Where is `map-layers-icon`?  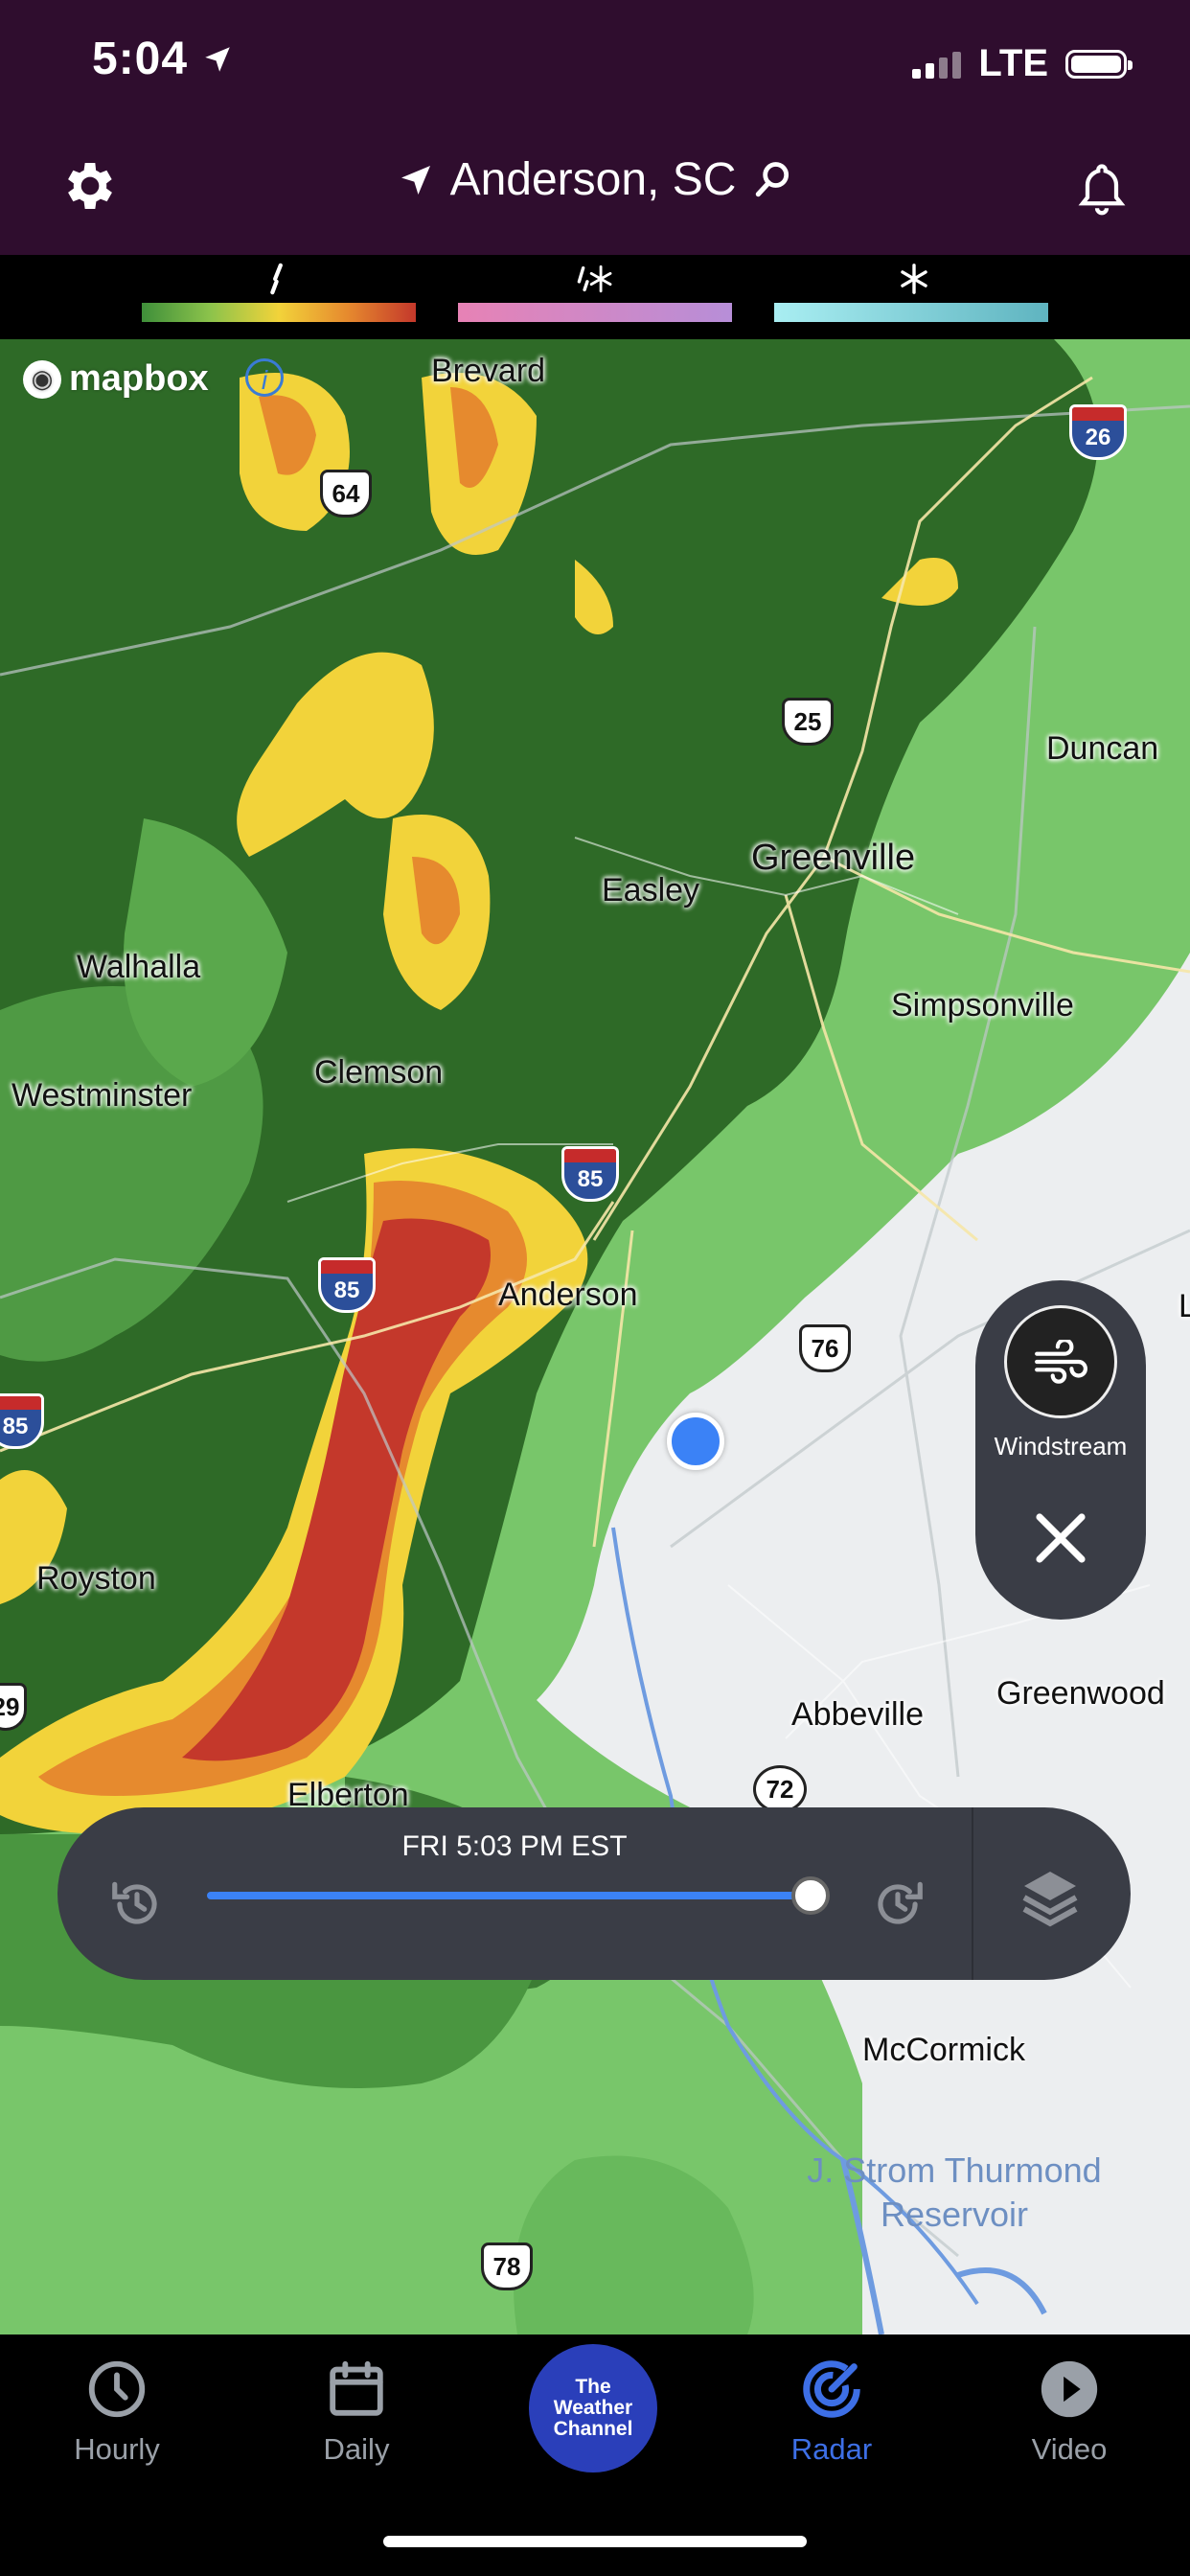 map-layers-icon is located at coordinates (1050, 1897).